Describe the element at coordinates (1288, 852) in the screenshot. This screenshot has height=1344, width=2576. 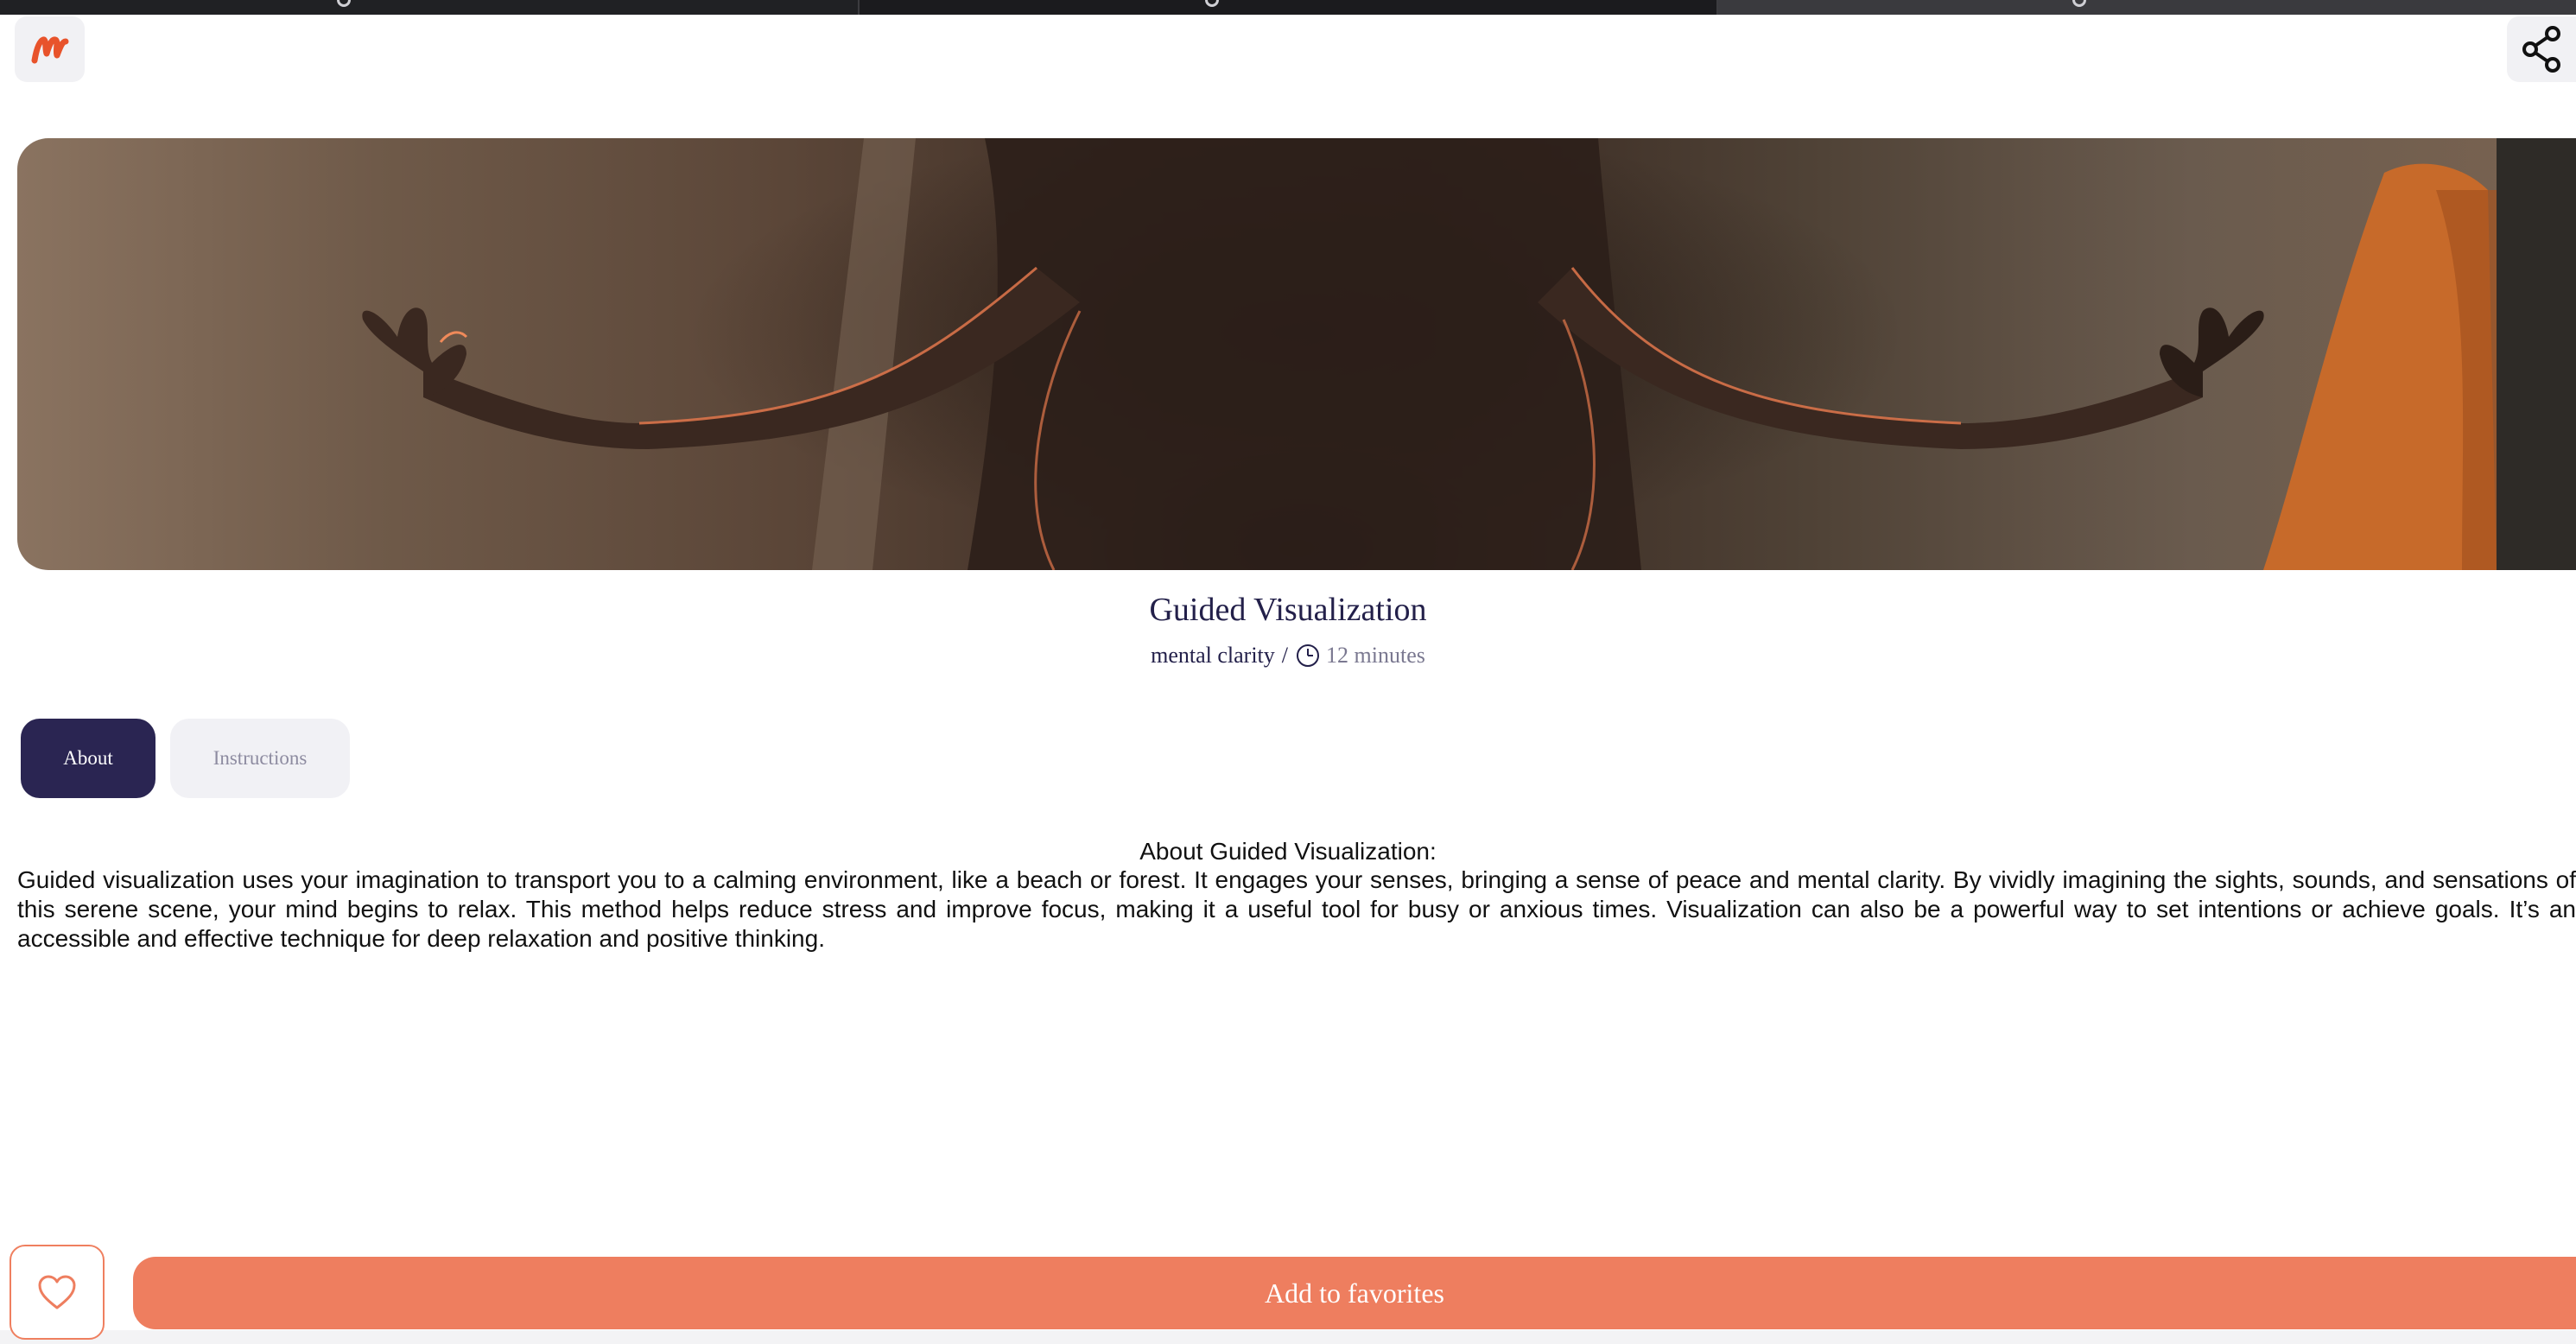
I see `about-heading: About Guided Visualization:` at that location.